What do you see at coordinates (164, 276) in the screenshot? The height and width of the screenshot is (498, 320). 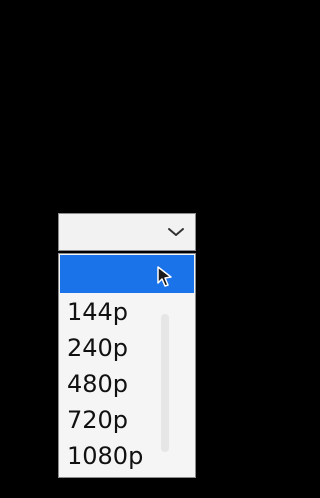 I see `mouse-cursor-icon` at bounding box center [164, 276].